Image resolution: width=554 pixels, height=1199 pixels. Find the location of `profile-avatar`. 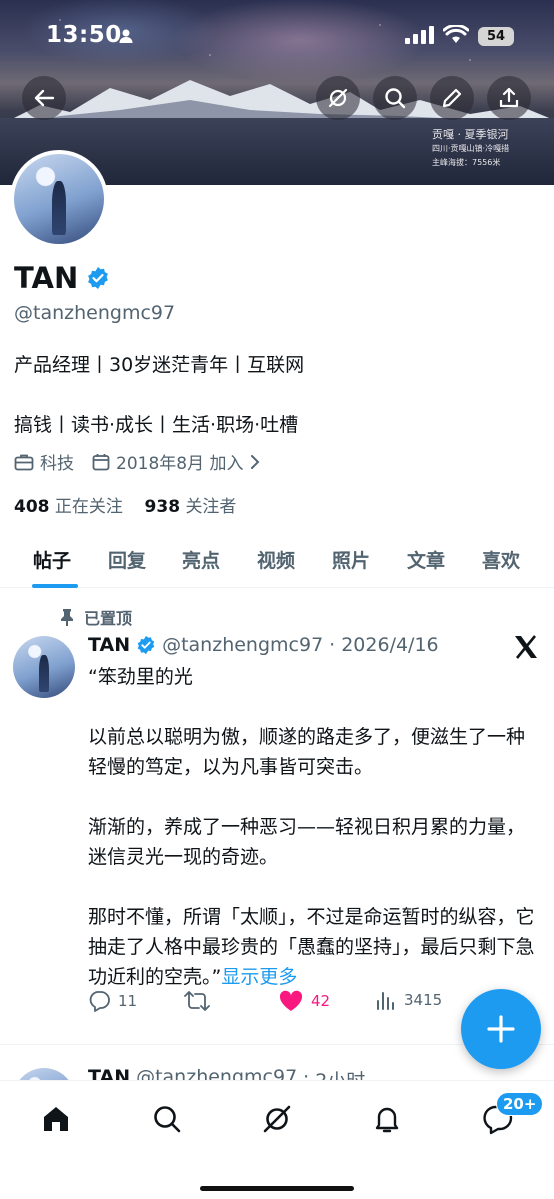

profile-avatar is located at coordinates (59, 199).